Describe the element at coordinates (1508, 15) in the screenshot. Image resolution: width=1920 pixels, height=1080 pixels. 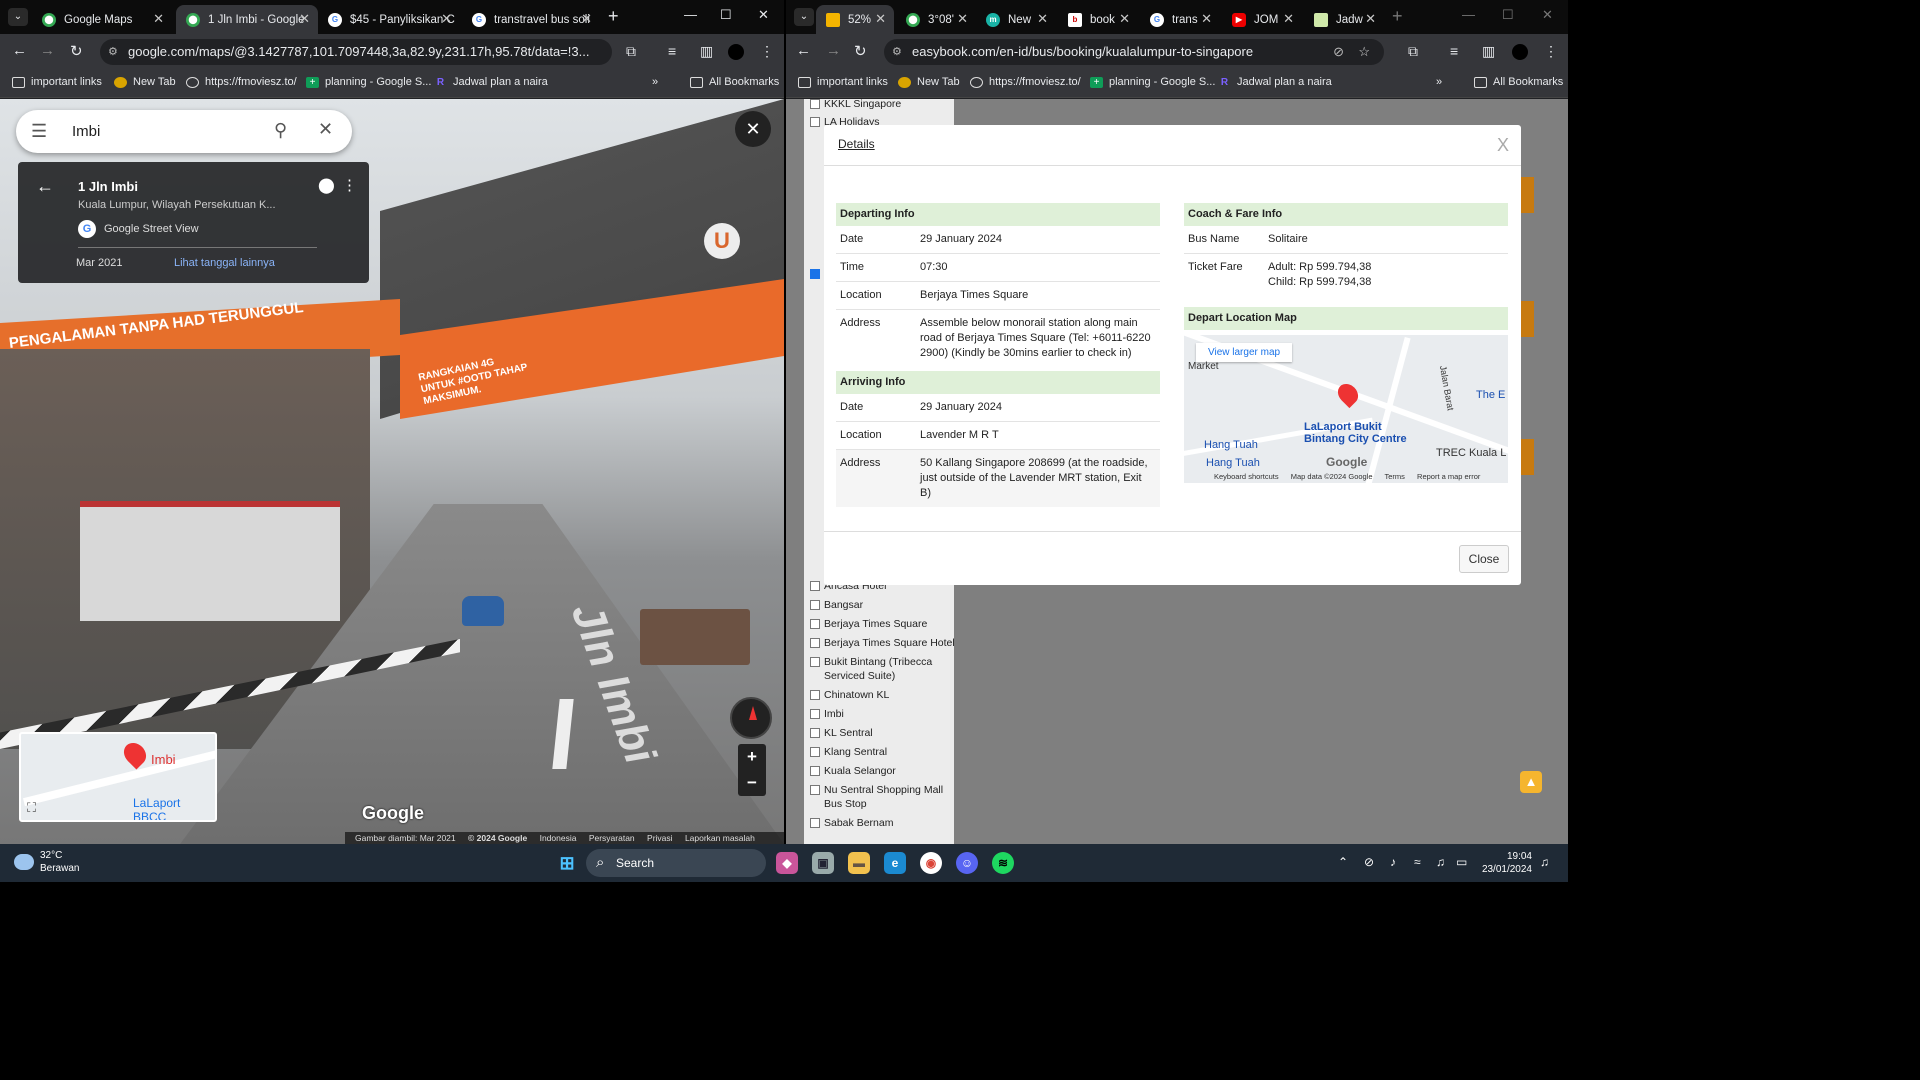
I see `maximize-button: ☐` at that location.